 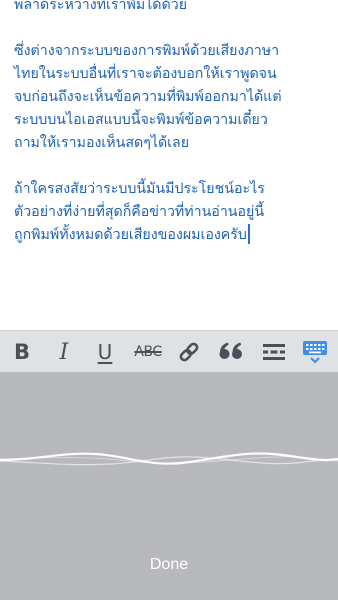 I want to click on keyboard-hide-icon, so click(x=315, y=352).